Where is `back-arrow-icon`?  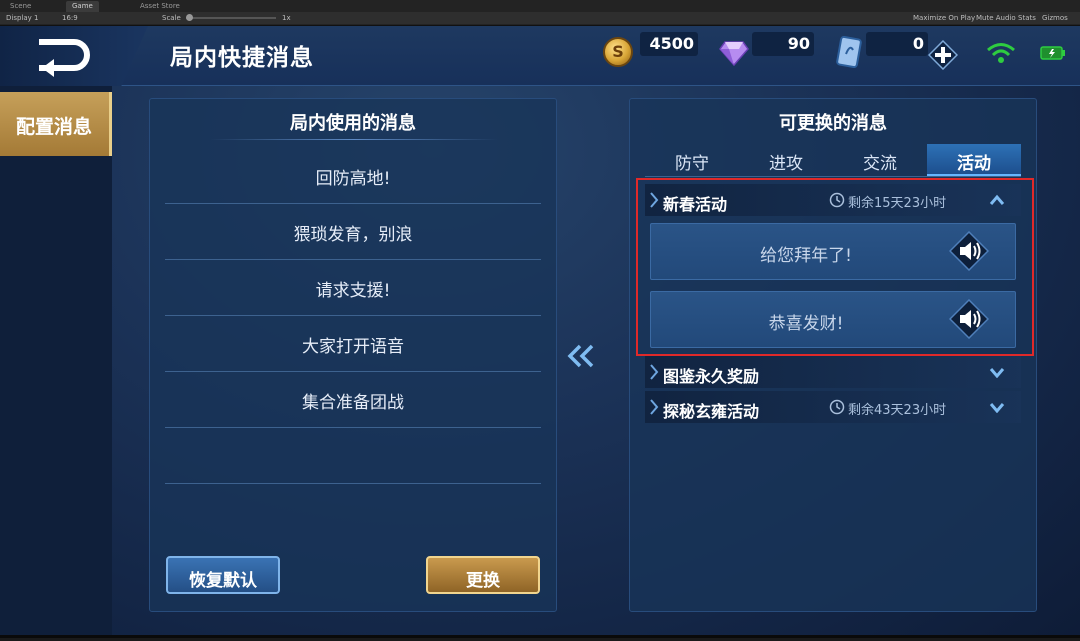
back-arrow-icon is located at coordinates (64, 55).